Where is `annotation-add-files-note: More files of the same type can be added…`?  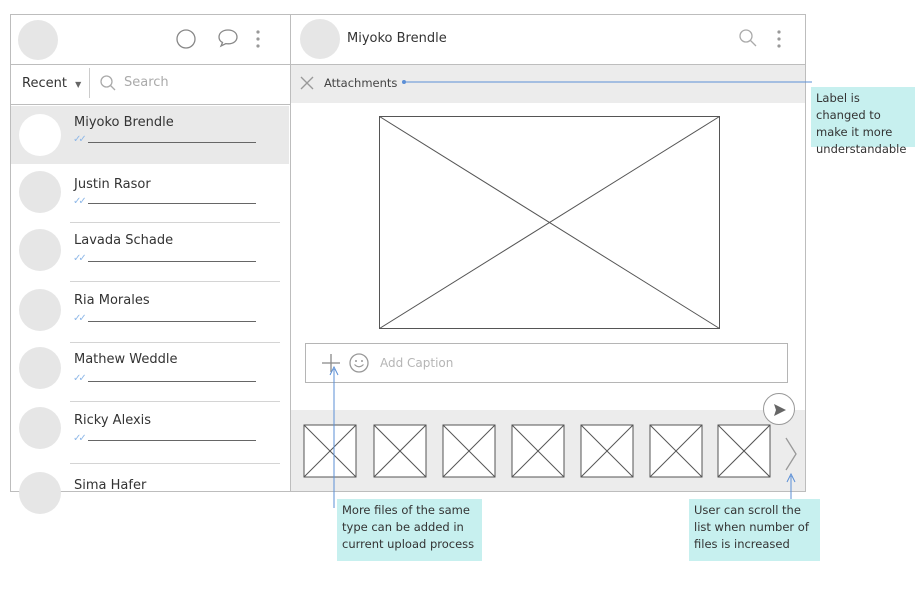
annotation-add-files-note: More files of the same type can be added… is located at coordinates (409, 530).